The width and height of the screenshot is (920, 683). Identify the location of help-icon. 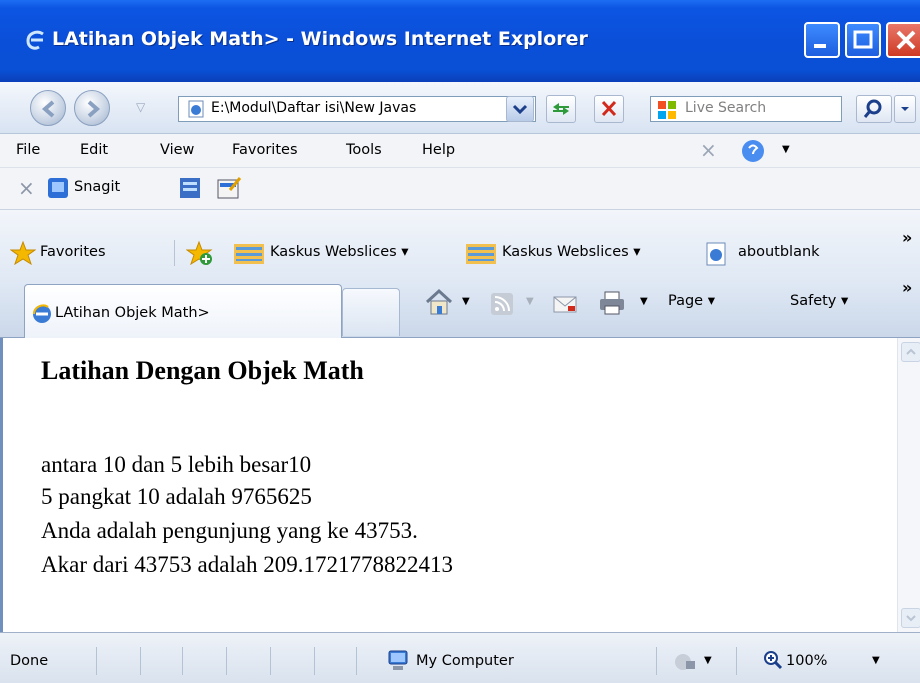
(753, 153).